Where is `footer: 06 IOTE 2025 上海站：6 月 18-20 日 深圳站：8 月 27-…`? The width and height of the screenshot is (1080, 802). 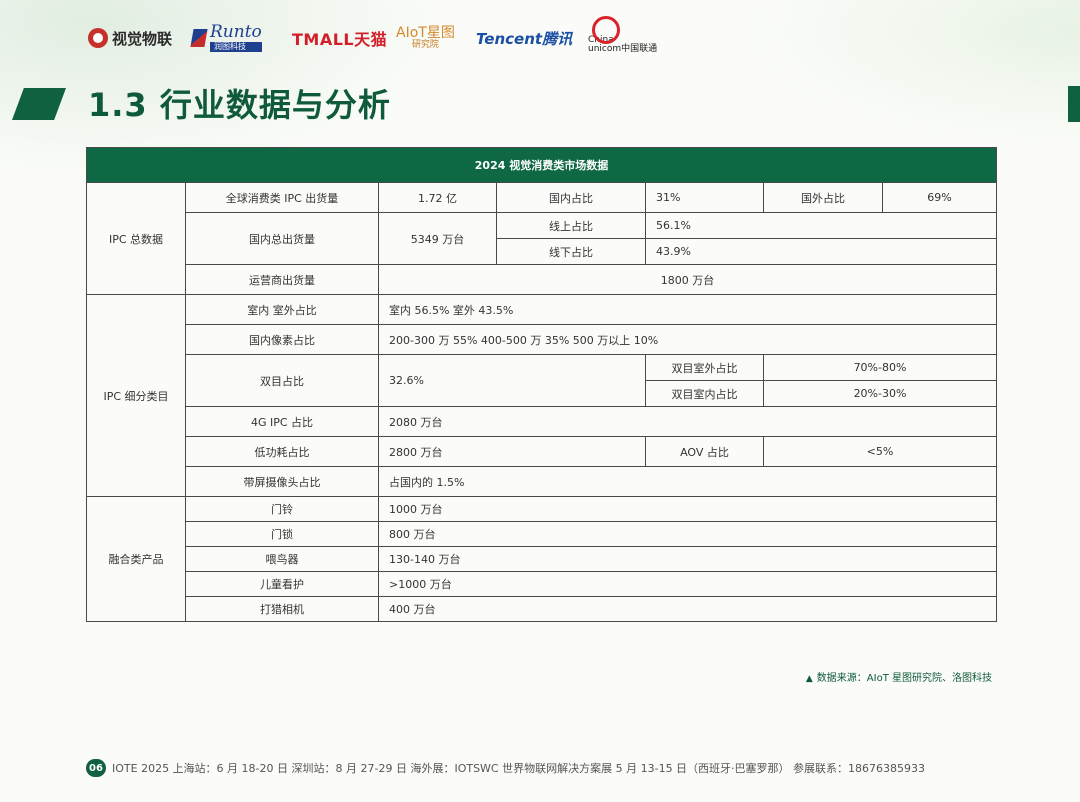 footer: 06 IOTE 2025 上海站：6 月 18-20 日 深圳站：8 月 27-… is located at coordinates (541, 768).